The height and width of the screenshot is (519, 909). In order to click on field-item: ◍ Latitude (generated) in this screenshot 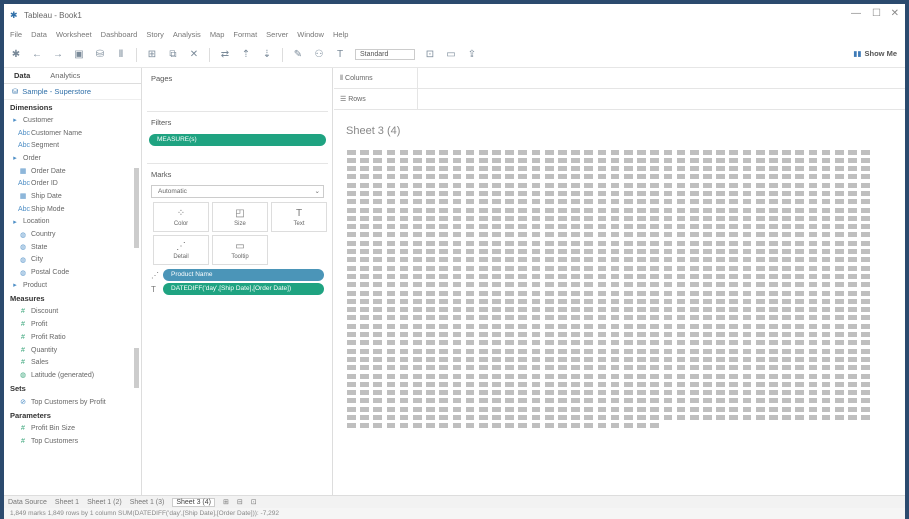, I will do `click(72, 375)`.